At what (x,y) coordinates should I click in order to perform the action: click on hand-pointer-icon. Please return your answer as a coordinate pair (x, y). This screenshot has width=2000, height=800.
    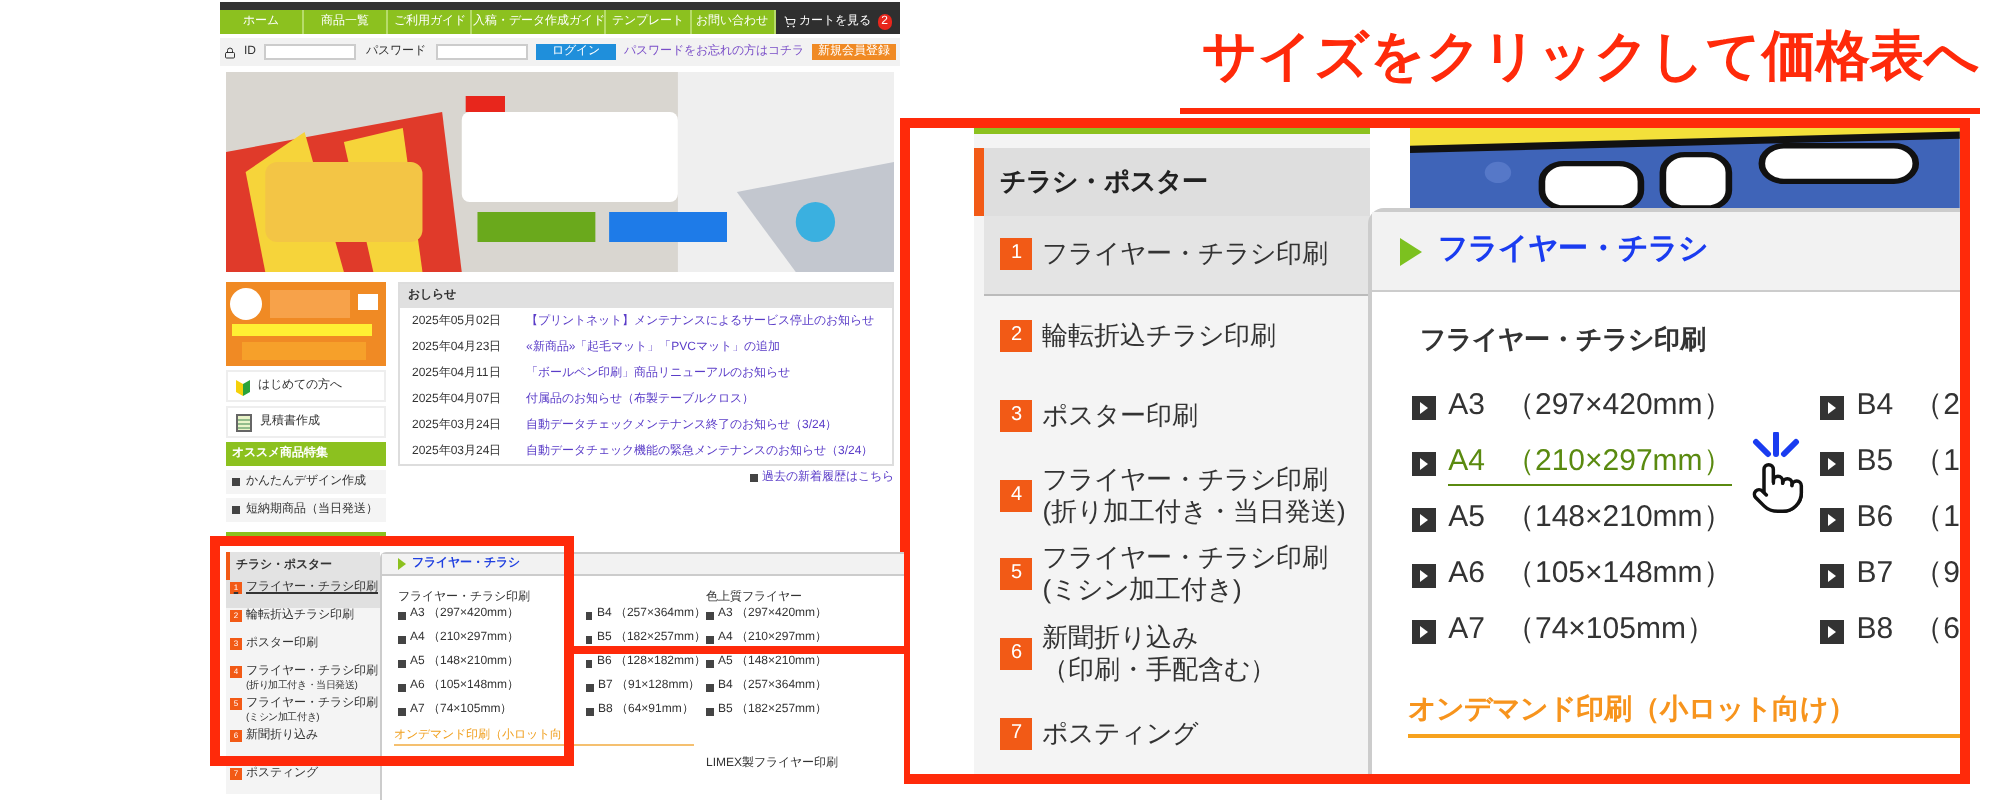
    Looking at the image, I should click on (1778, 488).